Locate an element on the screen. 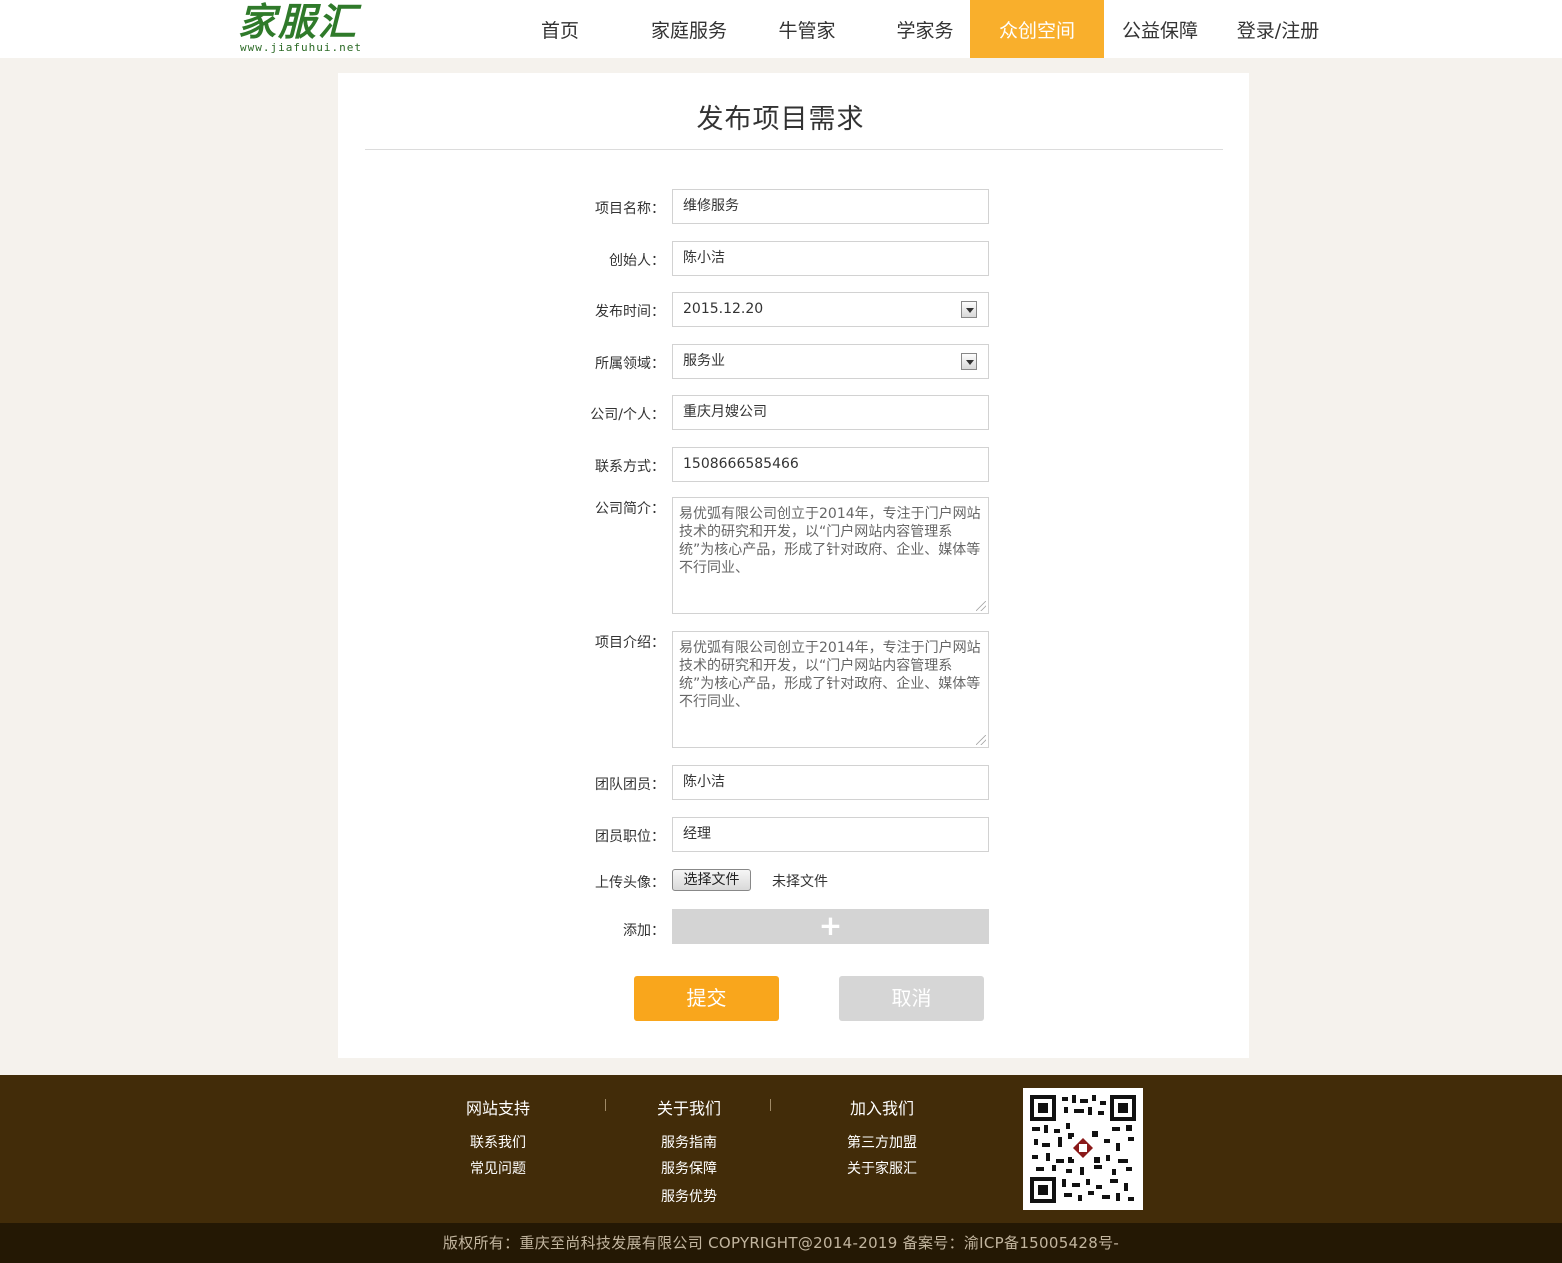 This screenshot has width=1562, height=1263. choose-file-button: 选择文件 is located at coordinates (711, 880).